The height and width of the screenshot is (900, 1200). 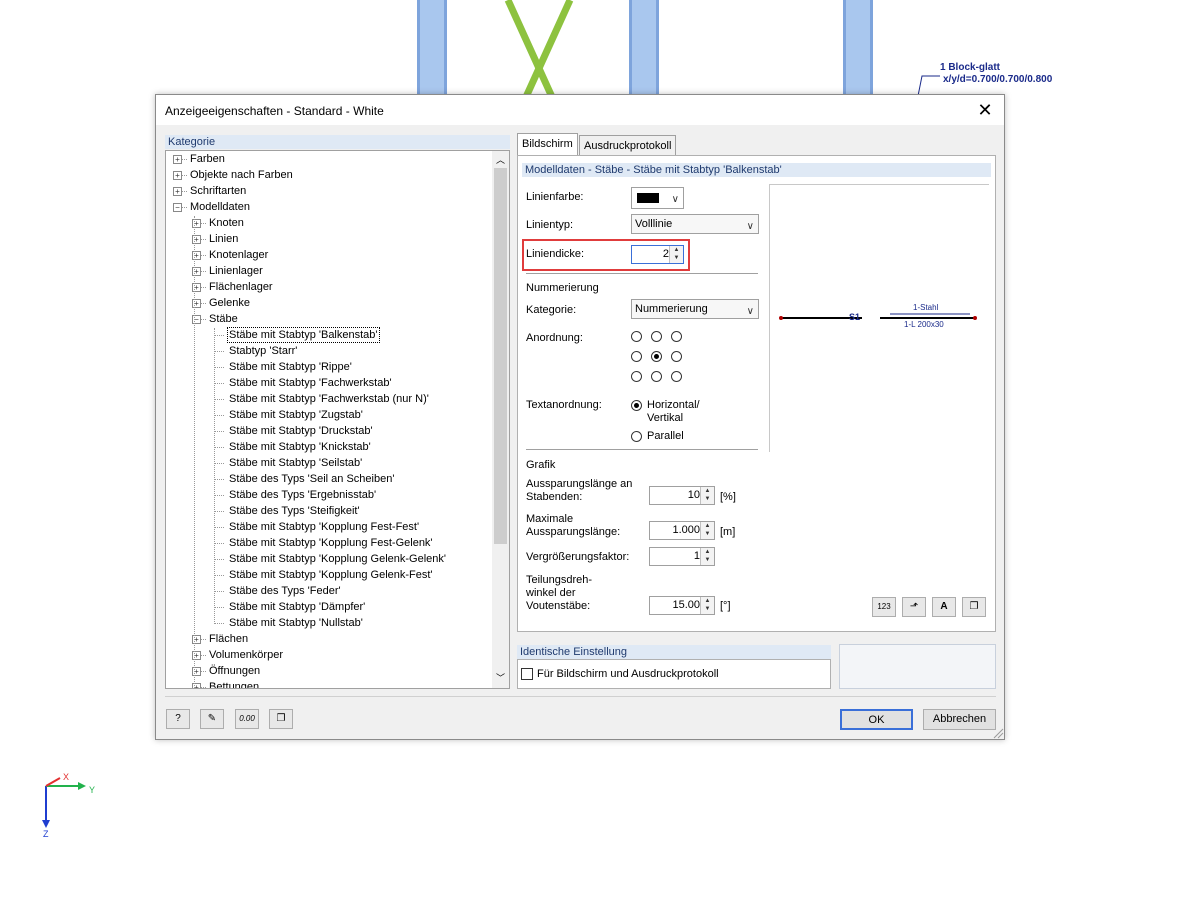 What do you see at coordinates (555, 254) in the screenshot?
I see `line-width-label: Liniendicke:` at bounding box center [555, 254].